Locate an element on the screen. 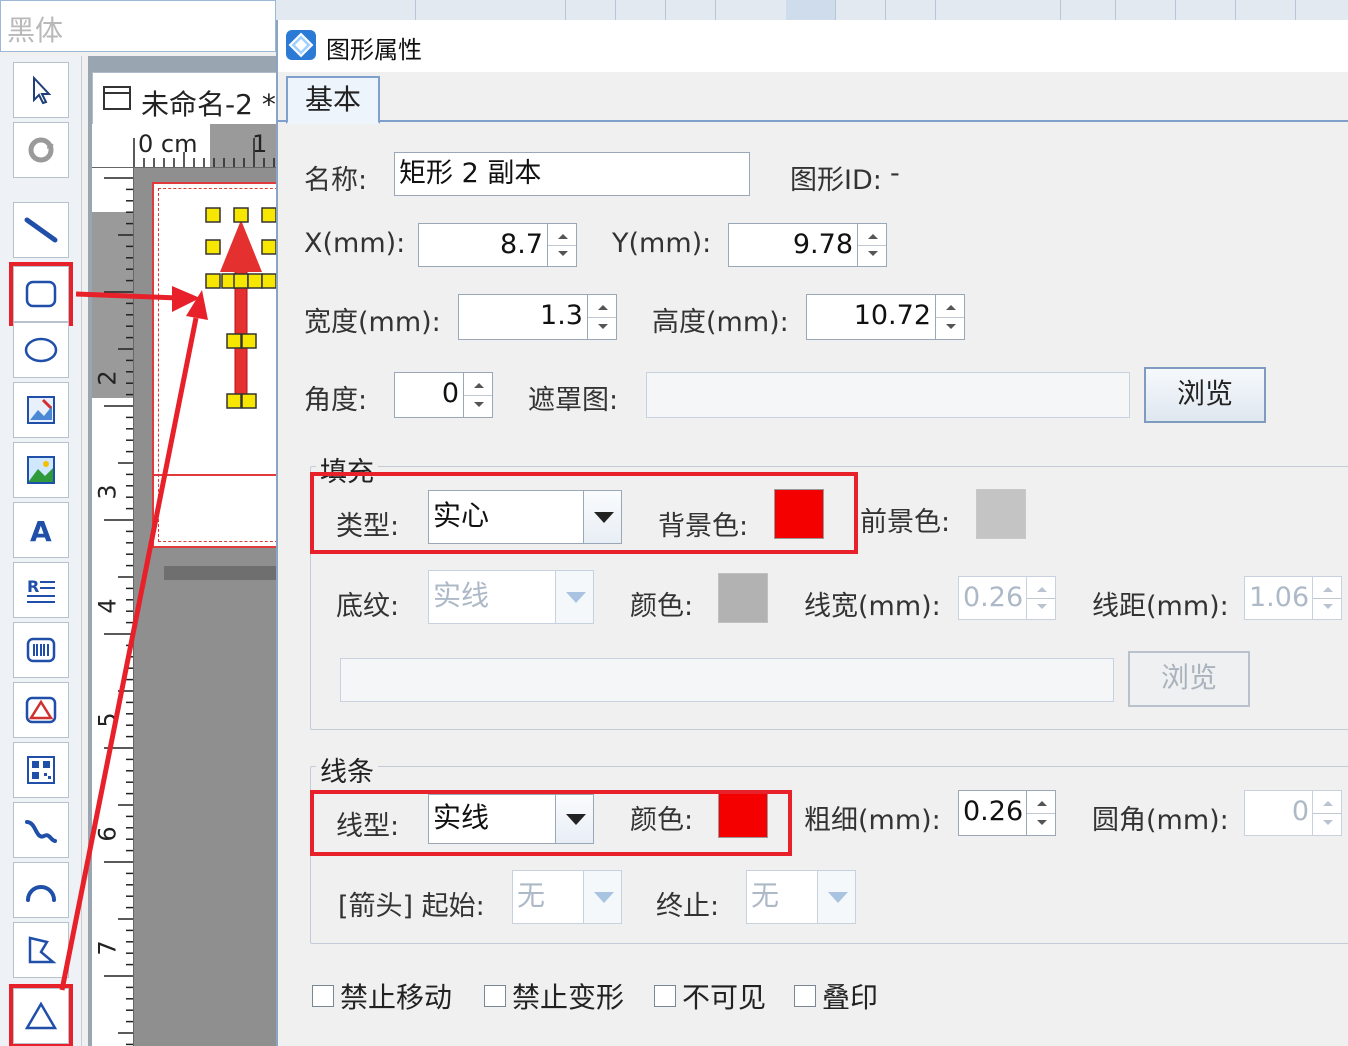  height-input: 10.72 is located at coordinates (871, 317).